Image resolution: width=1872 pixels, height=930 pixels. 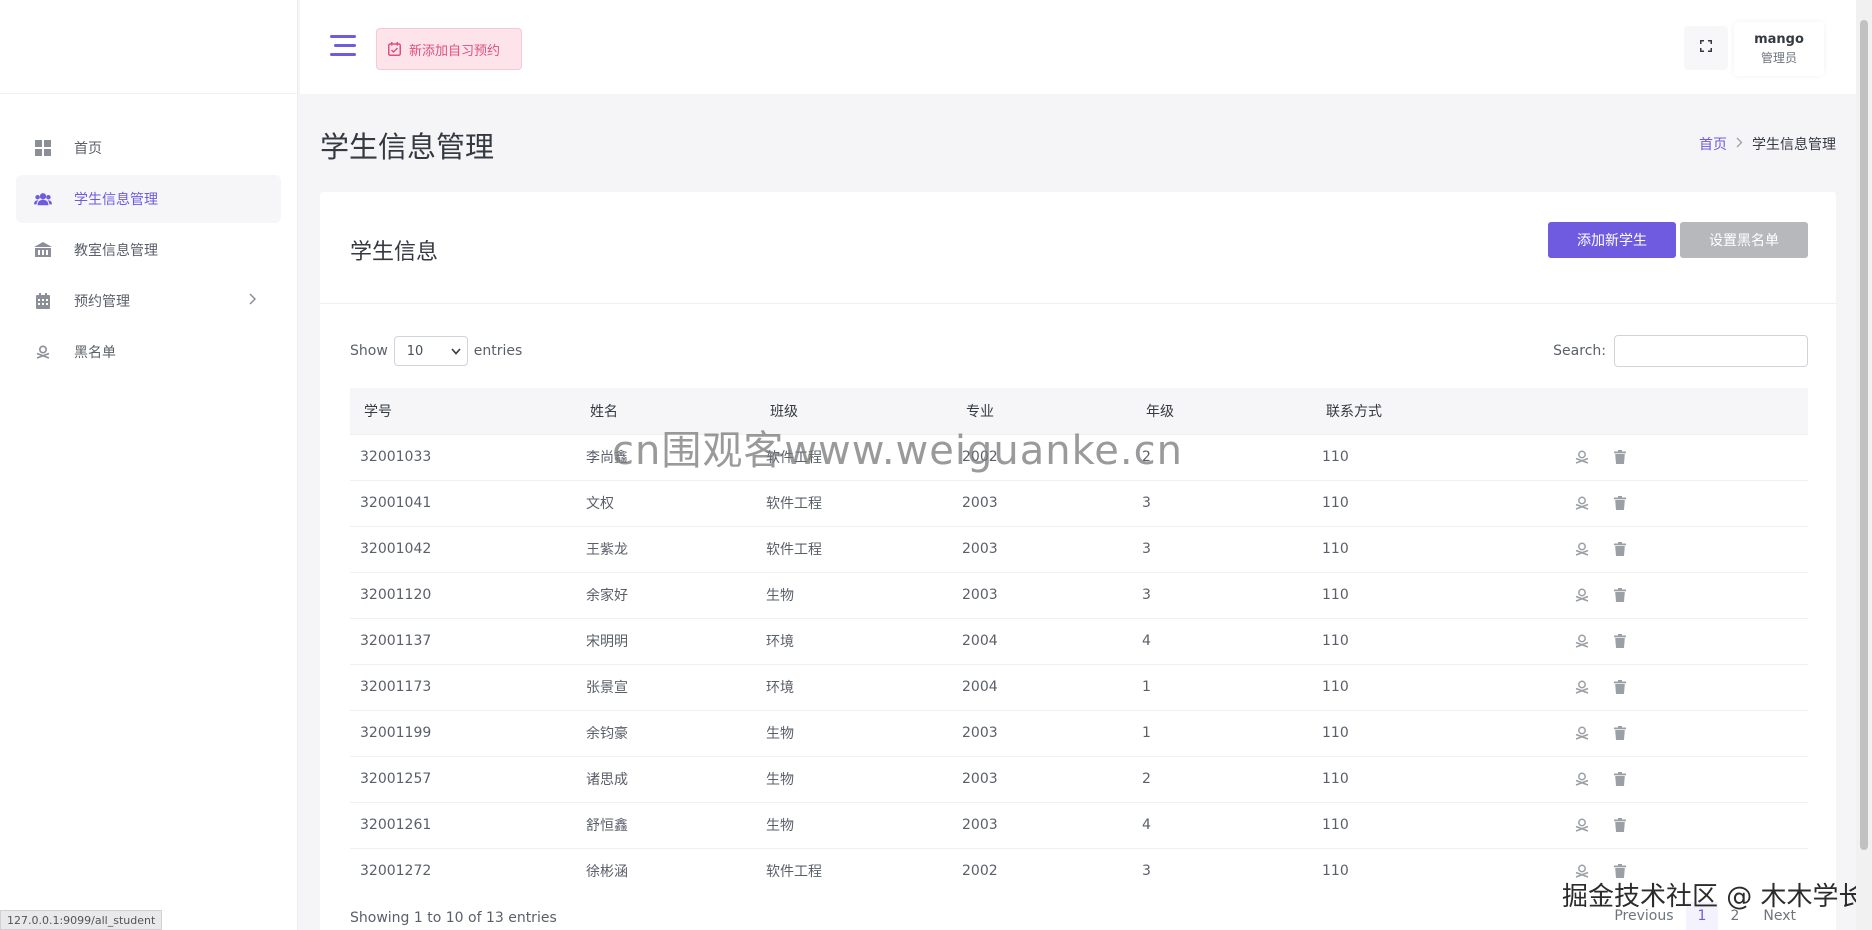 What do you see at coordinates (607, 780) in the screenshot?
I see `table-cell: 诸思成` at bounding box center [607, 780].